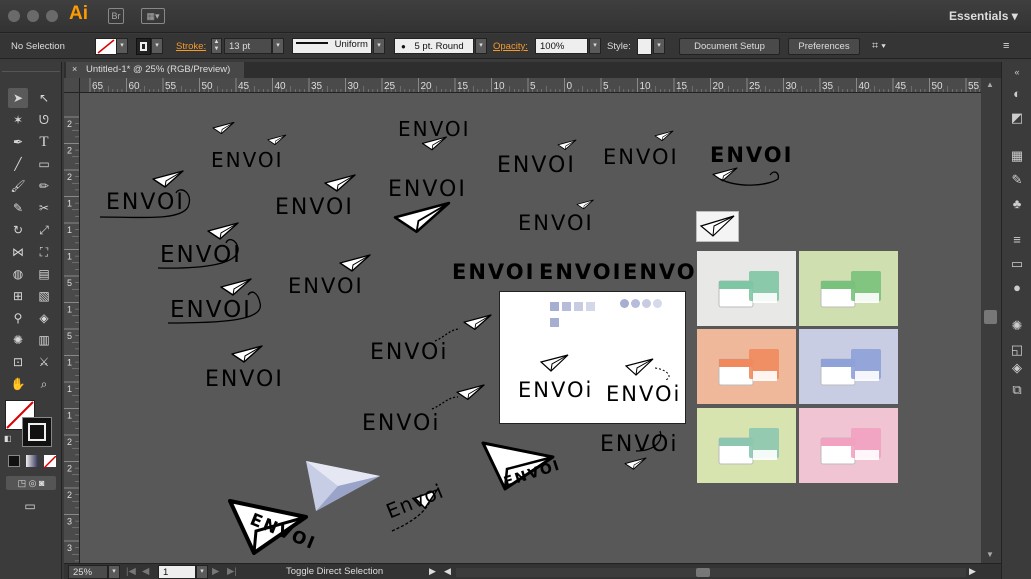 The image size is (1031, 579). What do you see at coordinates (990, 317) in the screenshot?
I see `scroll-thumb` at bounding box center [990, 317].